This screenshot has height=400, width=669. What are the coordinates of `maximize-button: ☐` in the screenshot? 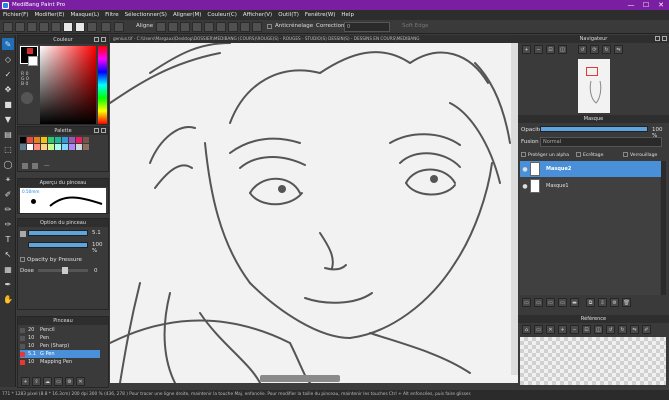 It's located at (646, 5).